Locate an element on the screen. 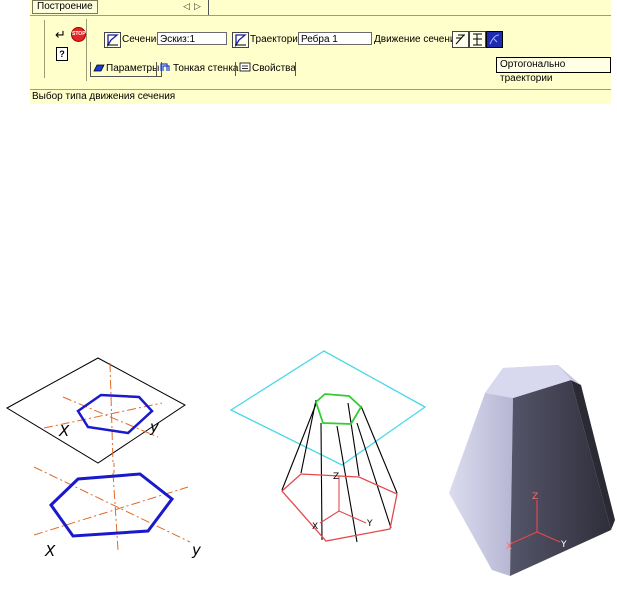 The height and width of the screenshot is (591, 617). coordinate-axes is located at coordinates (343, 500).